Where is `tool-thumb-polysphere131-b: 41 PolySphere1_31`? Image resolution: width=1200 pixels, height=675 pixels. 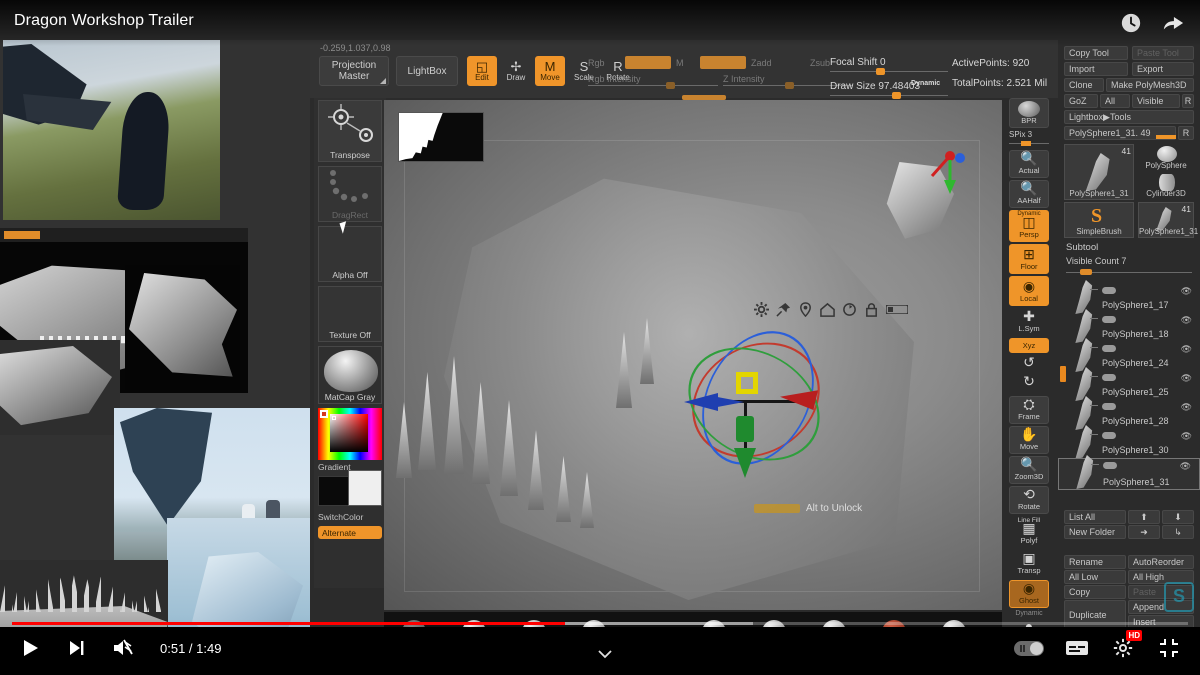 tool-thumb-polysphere131-b: 41 PolySphere1_31 is located at coordinates (1168, 220).